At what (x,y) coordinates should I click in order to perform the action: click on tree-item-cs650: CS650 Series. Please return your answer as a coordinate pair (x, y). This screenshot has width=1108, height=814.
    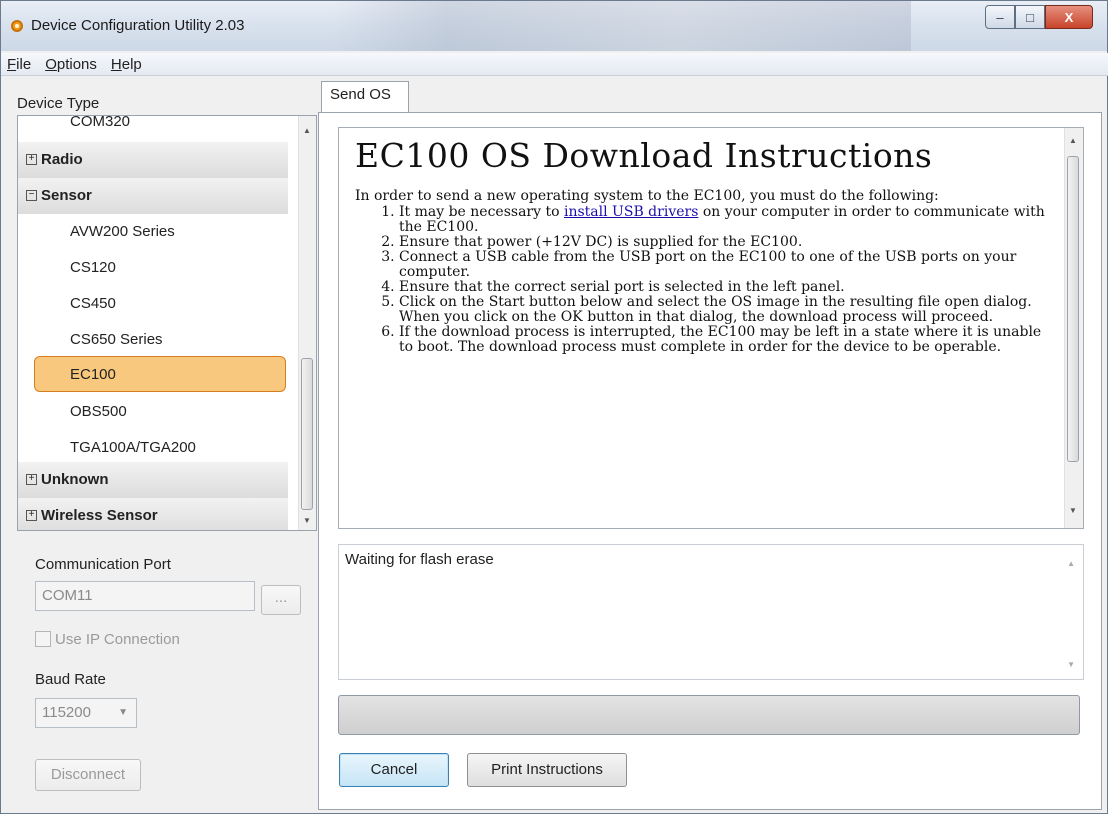
    Looking at the image, I should click on (153, 340).